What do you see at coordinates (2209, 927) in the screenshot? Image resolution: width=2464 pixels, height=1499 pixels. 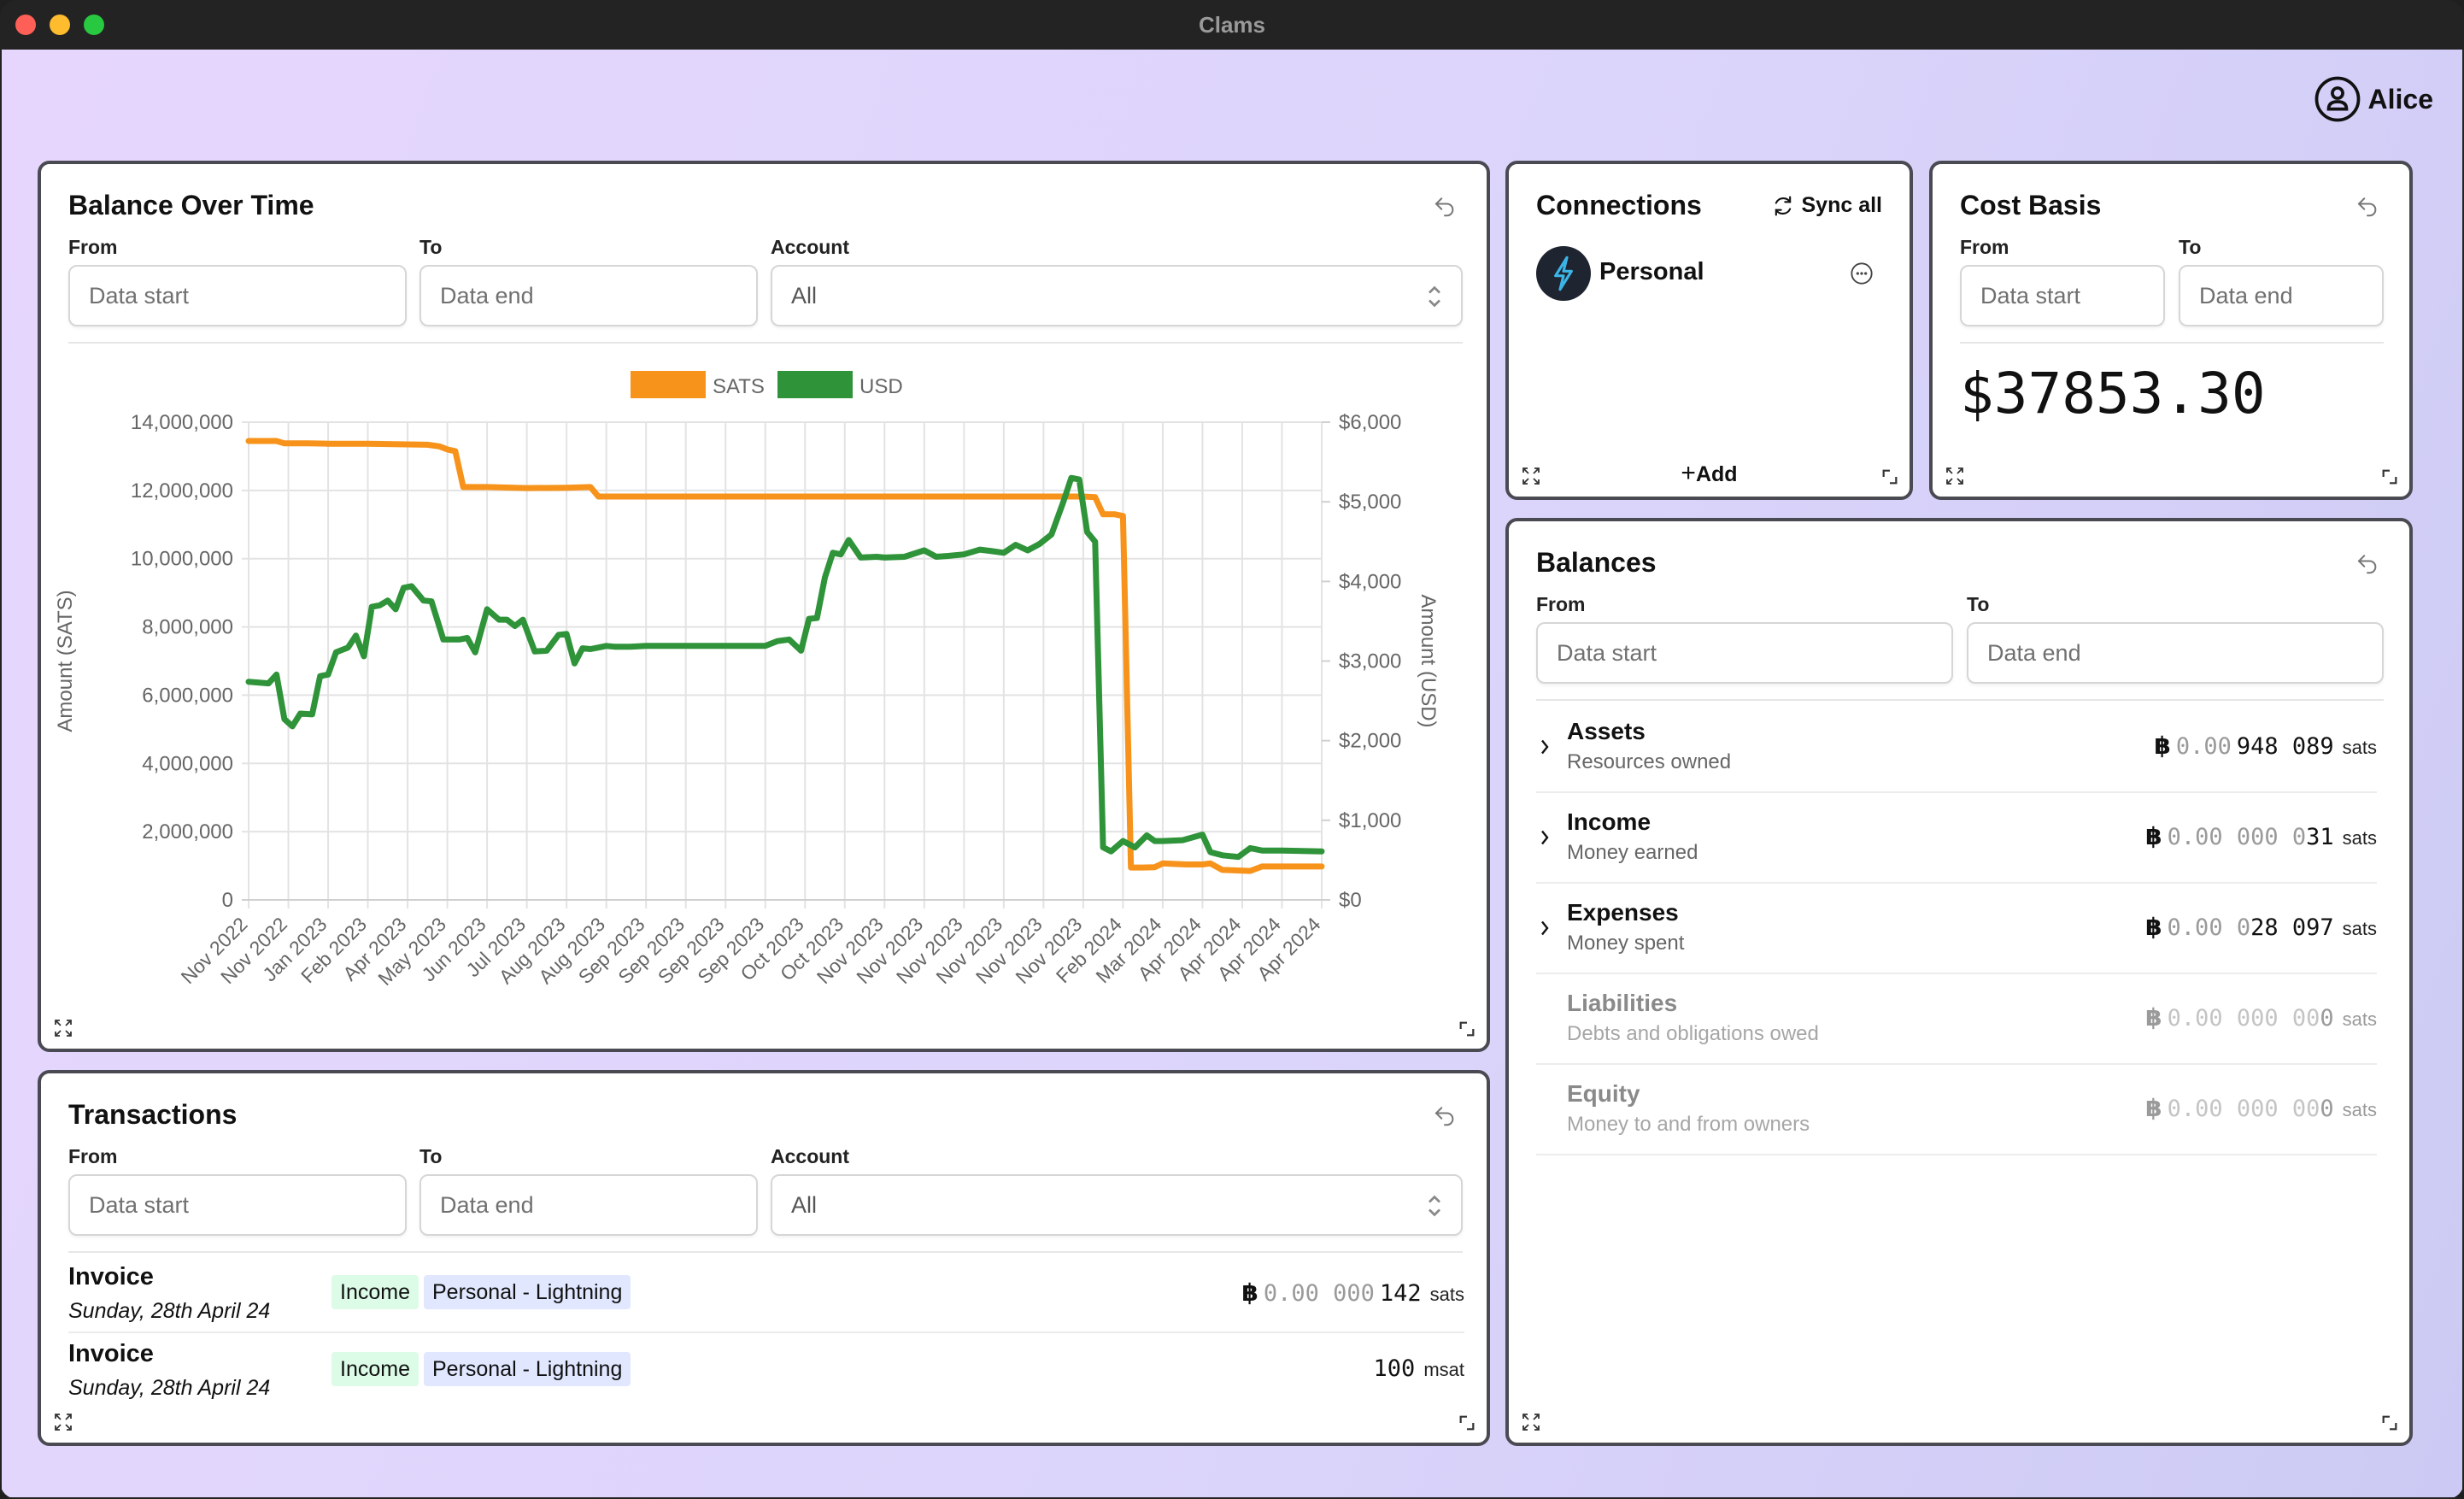 I see `amount-leading-zeros: 0.00 0` at bounding box center [2209, 927].